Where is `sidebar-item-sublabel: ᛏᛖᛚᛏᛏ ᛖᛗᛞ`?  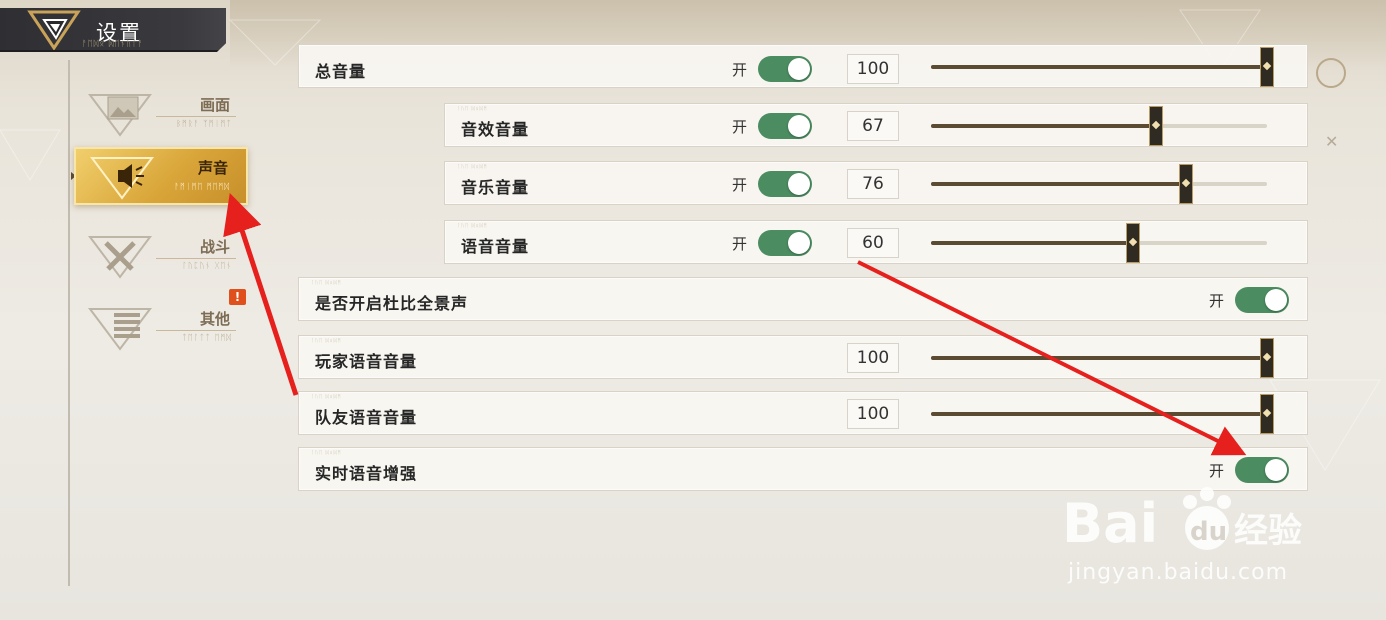 sidebar-item-sublabel: ᛏᛖᛚᛏᛏ ᛖᛗᛞ is located at coordinates (207, 337).